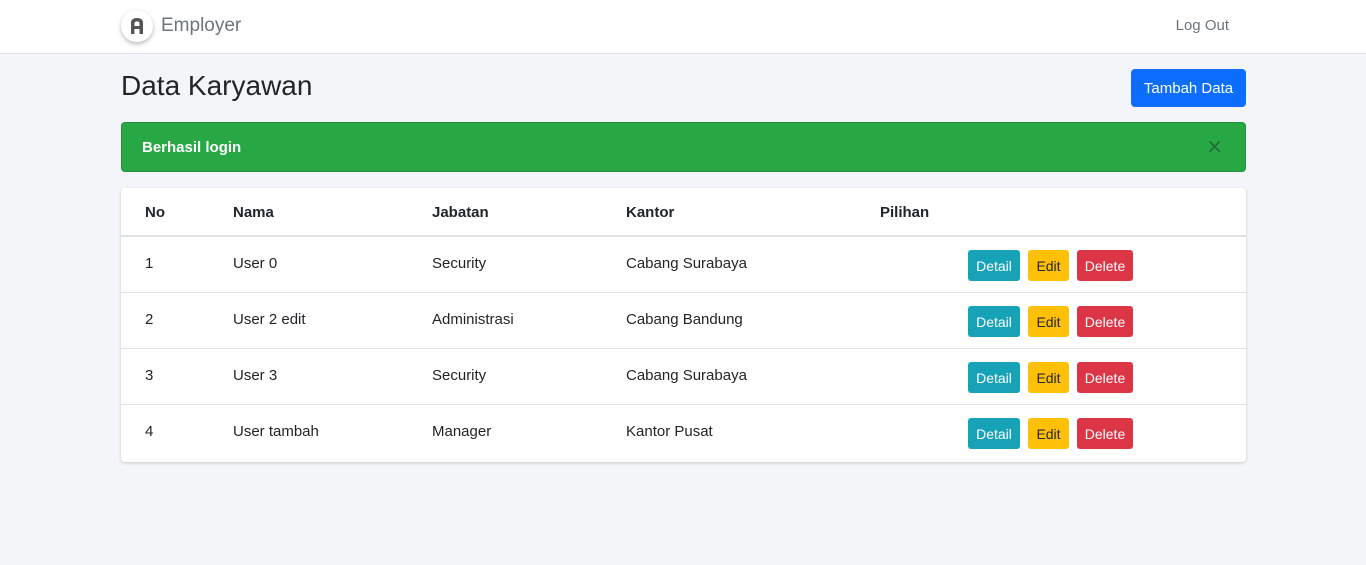  Describe the element at coordinates (155, 212) in the screenshot. I see `header-no: No` at that location.